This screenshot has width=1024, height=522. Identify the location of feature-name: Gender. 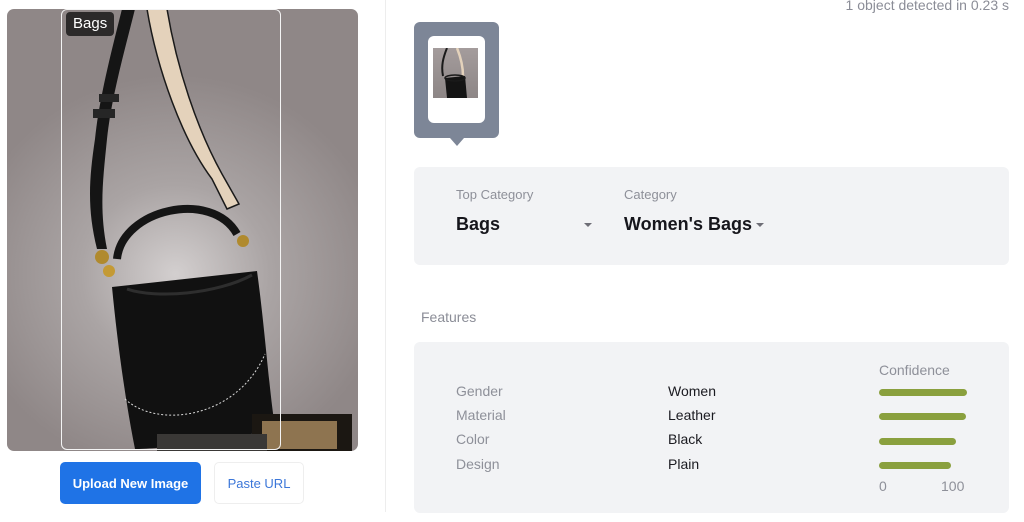
(479, 391).